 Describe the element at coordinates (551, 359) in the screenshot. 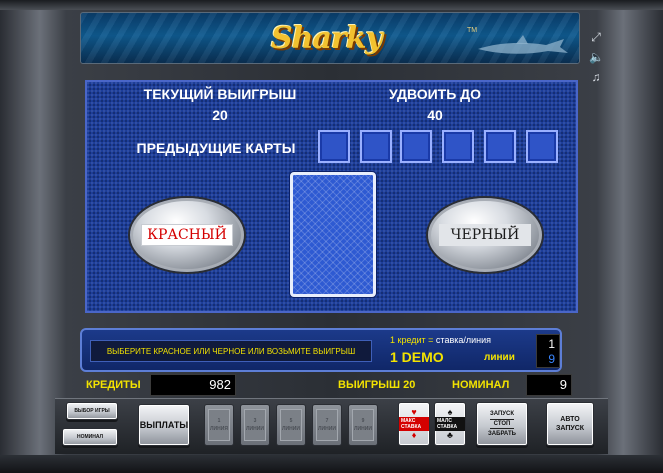

I see `lines-value: 9` at that location.